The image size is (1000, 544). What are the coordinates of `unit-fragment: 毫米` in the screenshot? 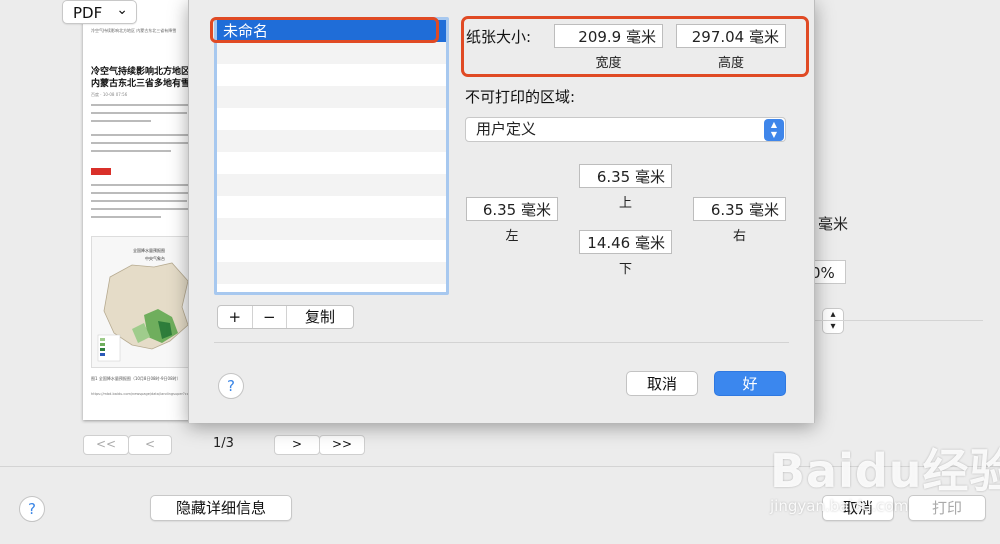 It's located at (833, 224).